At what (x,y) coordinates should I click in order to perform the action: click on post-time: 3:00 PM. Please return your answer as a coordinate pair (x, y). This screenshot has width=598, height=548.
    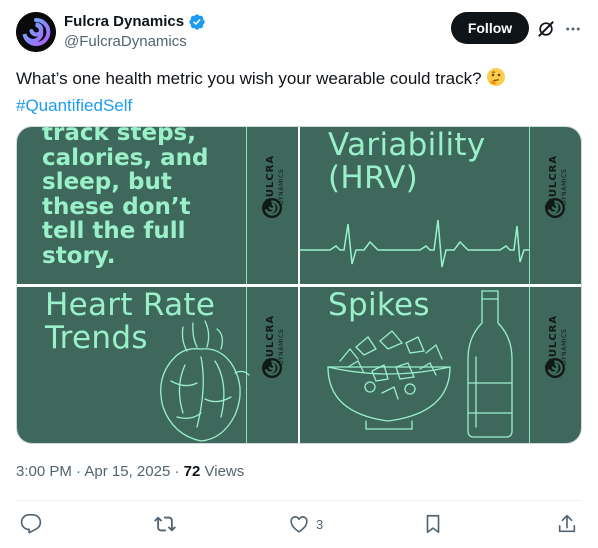
    Looking at the image, I should click on (44, 471).